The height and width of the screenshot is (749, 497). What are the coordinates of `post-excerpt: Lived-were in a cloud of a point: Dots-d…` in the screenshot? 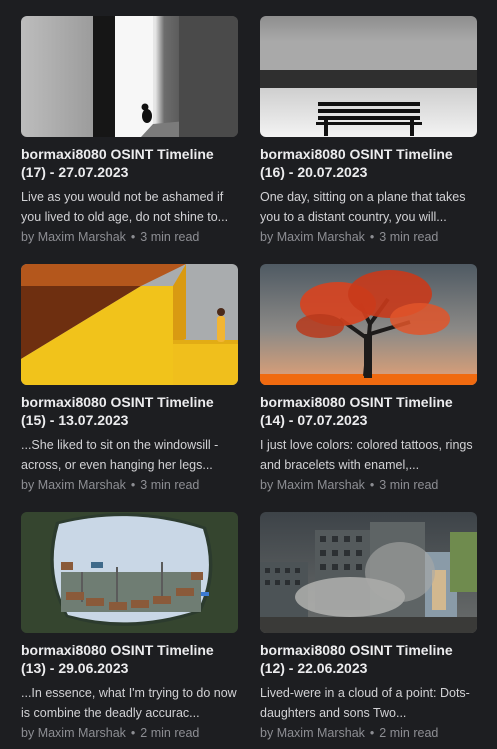 It's located at (365, 703).